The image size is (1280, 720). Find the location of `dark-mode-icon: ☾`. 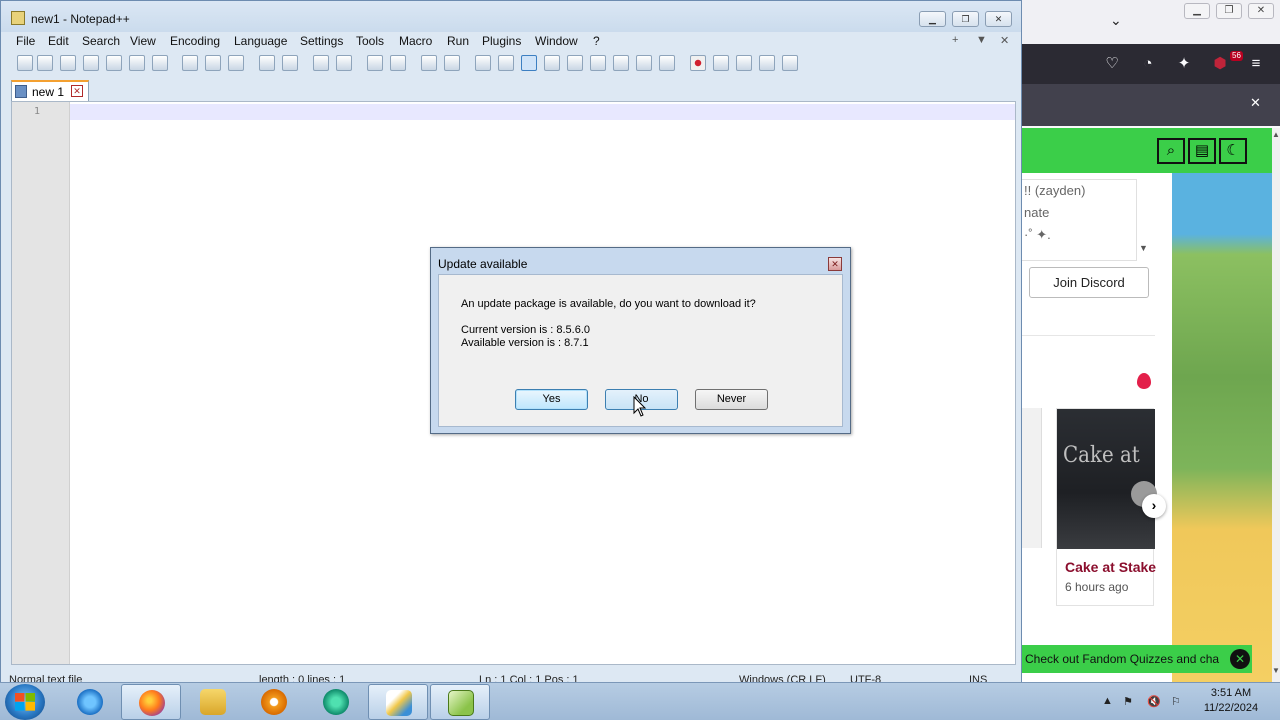

dark-mode-icon: ☾ is located at coordinates (1233, 151).